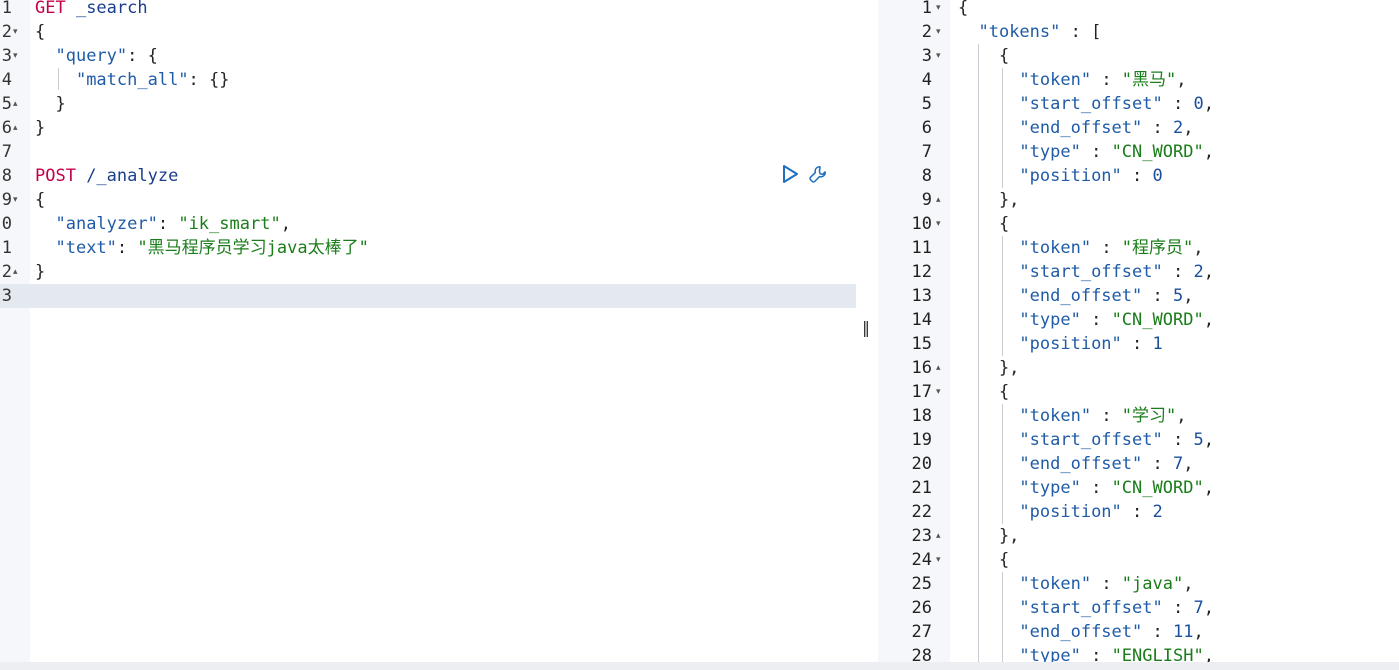 The height and width of the screenshot is (670, 1399). What do you see at coordinates (1138, 536) in the screenshot?
I see `code-line: 23 ▴ },` at bounding box center [1138, 536].